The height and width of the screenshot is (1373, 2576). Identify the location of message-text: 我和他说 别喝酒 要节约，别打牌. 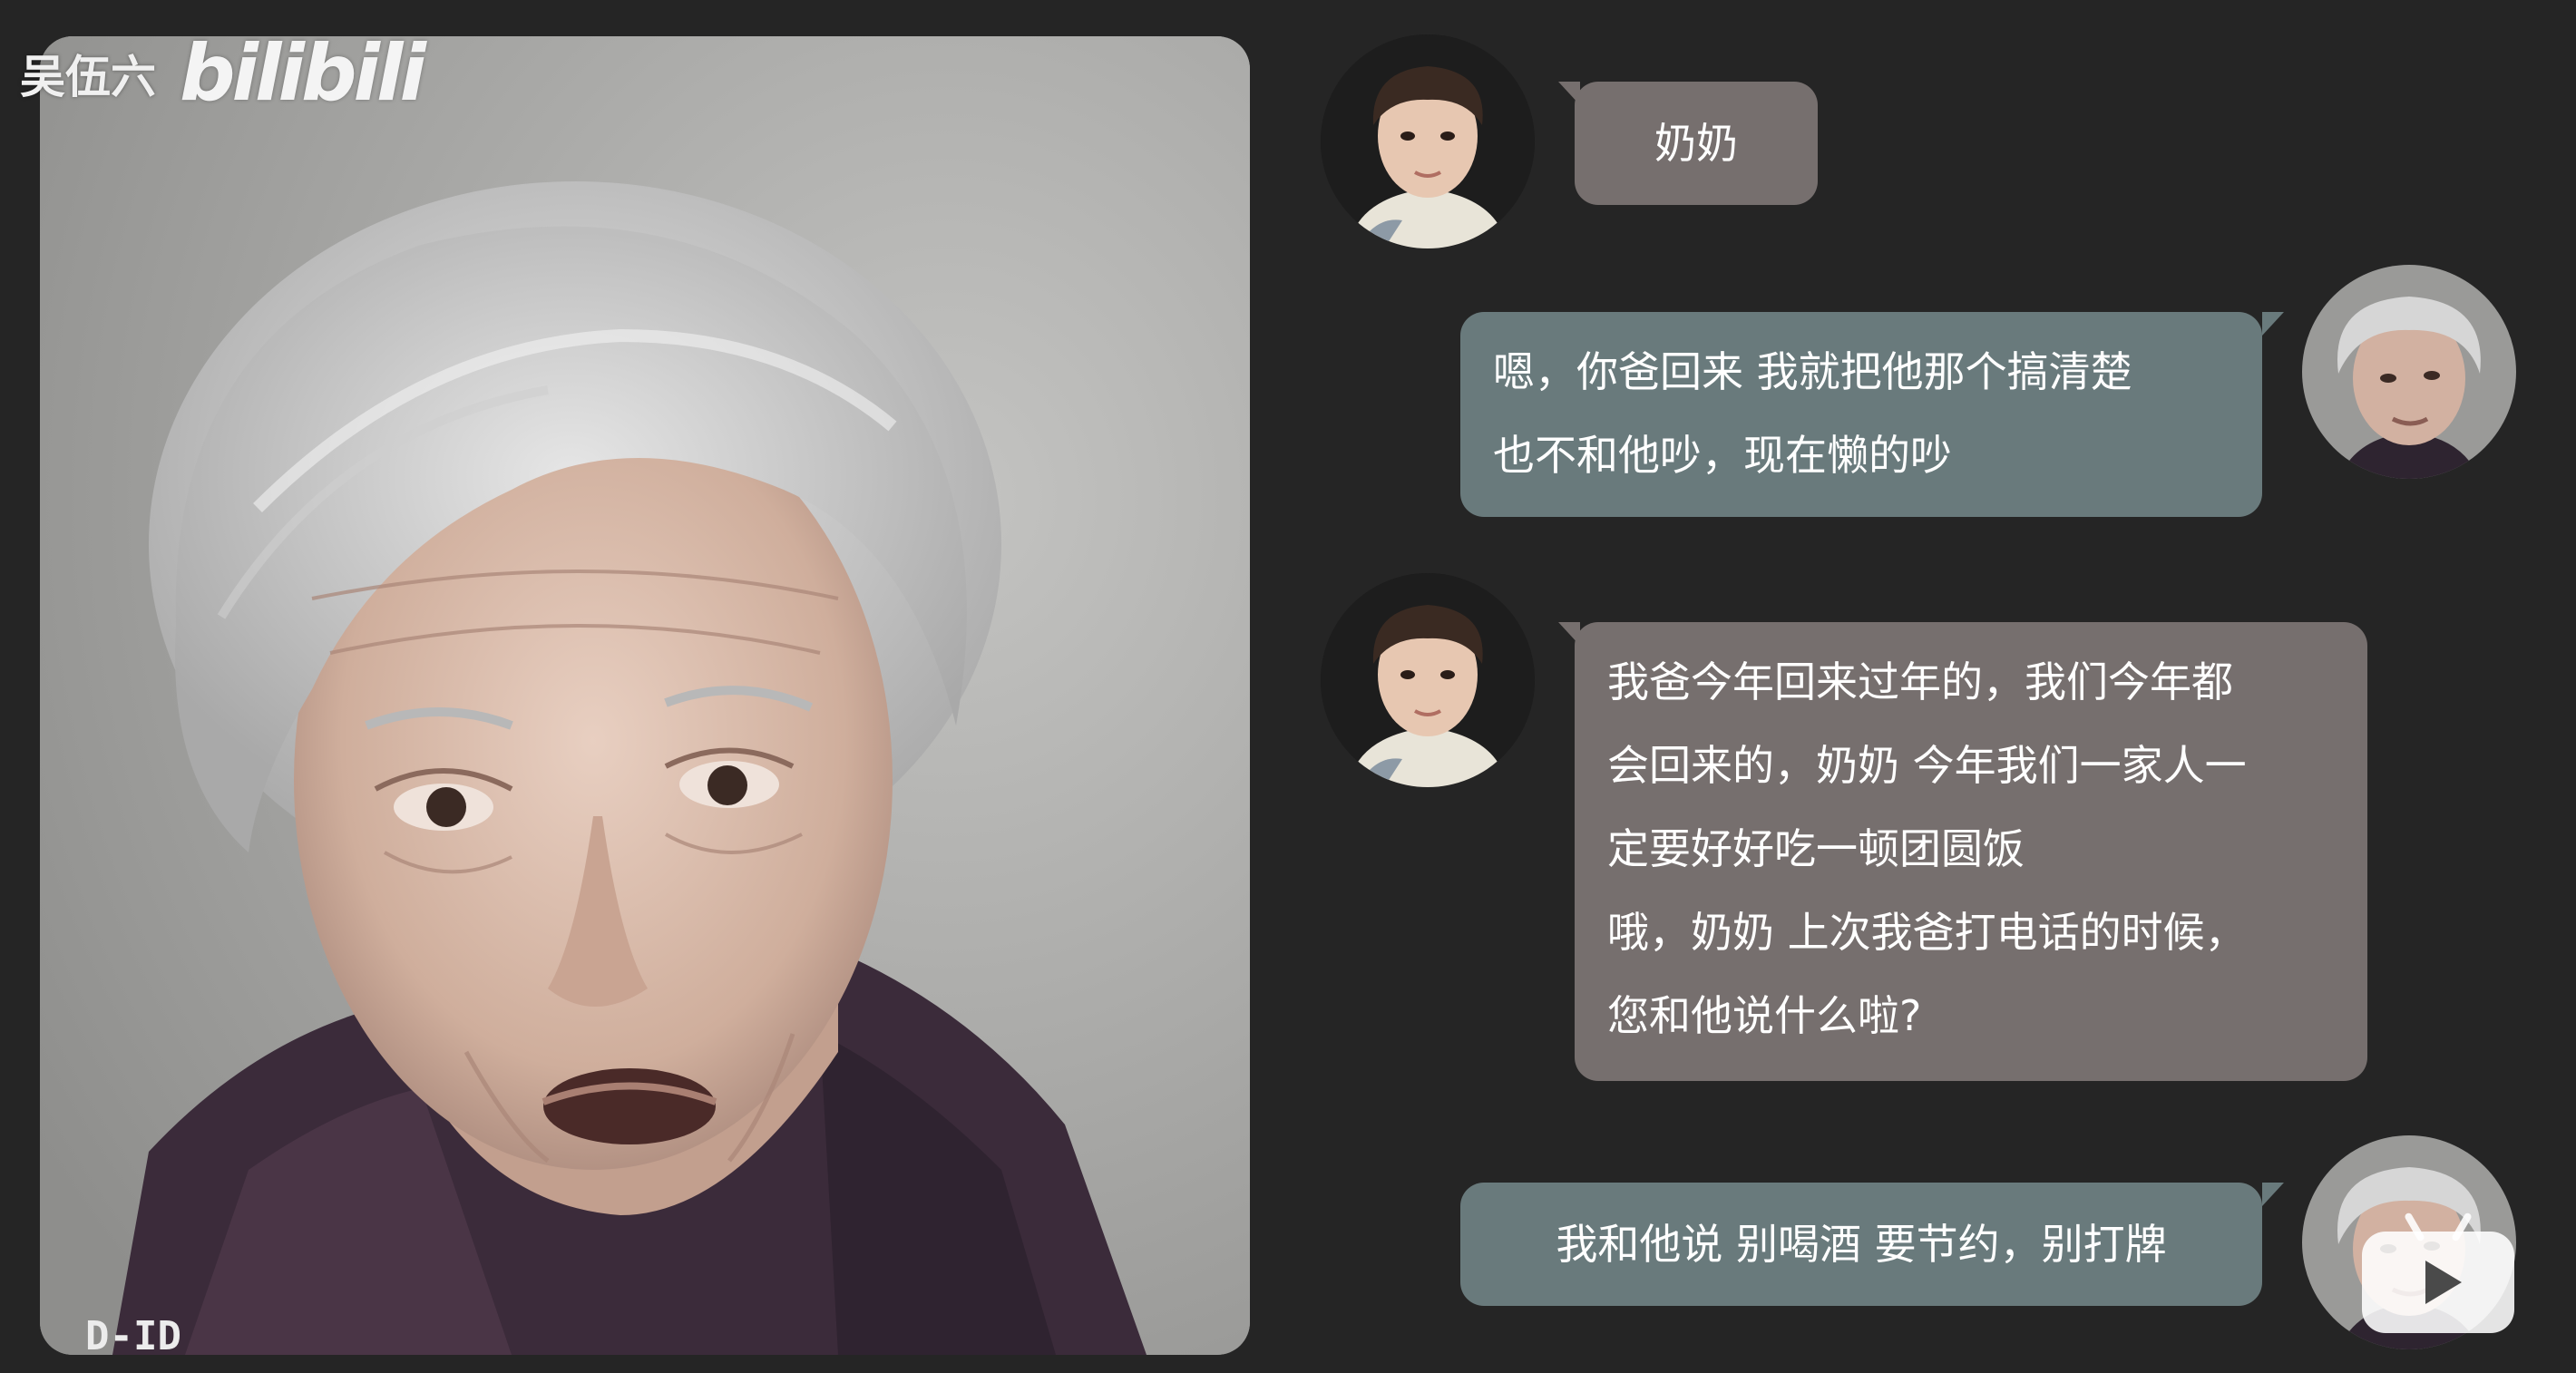
(1861, 1245).